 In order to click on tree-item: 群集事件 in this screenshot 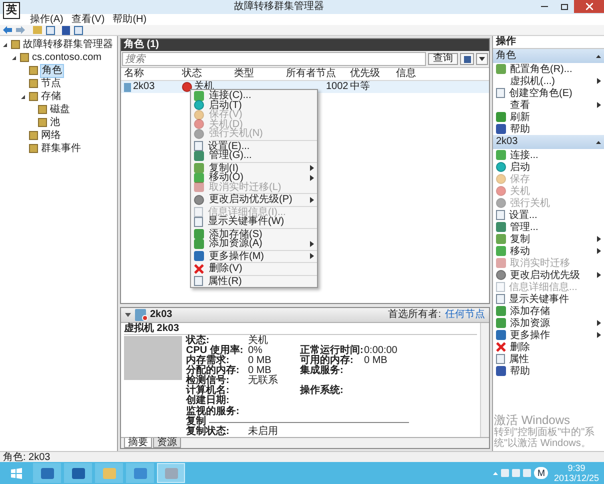, I will do `click(61, 148)`.